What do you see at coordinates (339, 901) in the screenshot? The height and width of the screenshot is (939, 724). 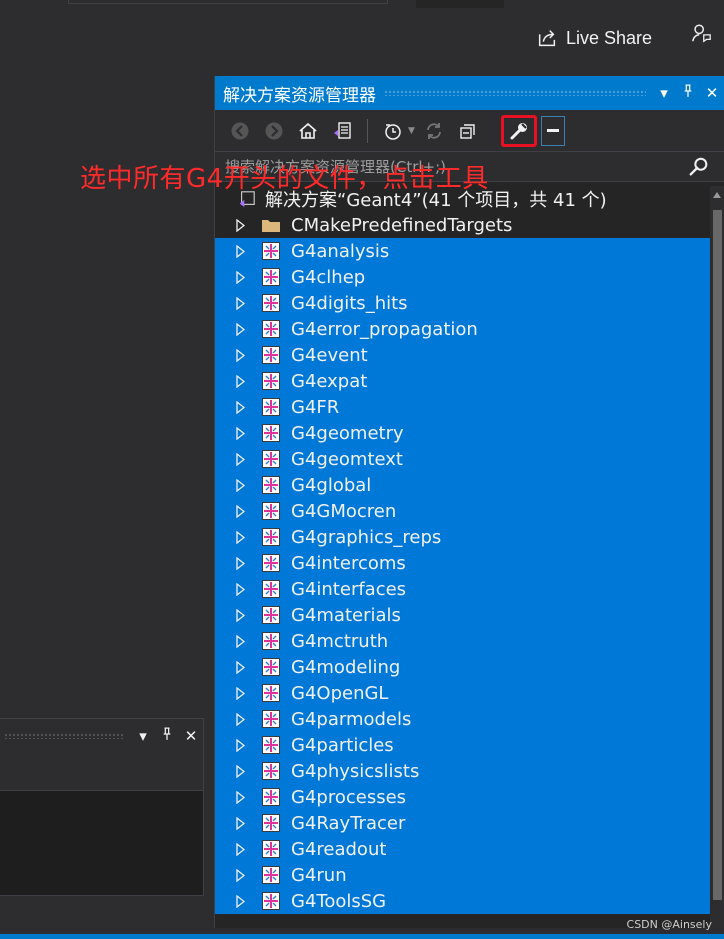 I see `project-label: G4ToolsSG` at bounding box center [339, 901].